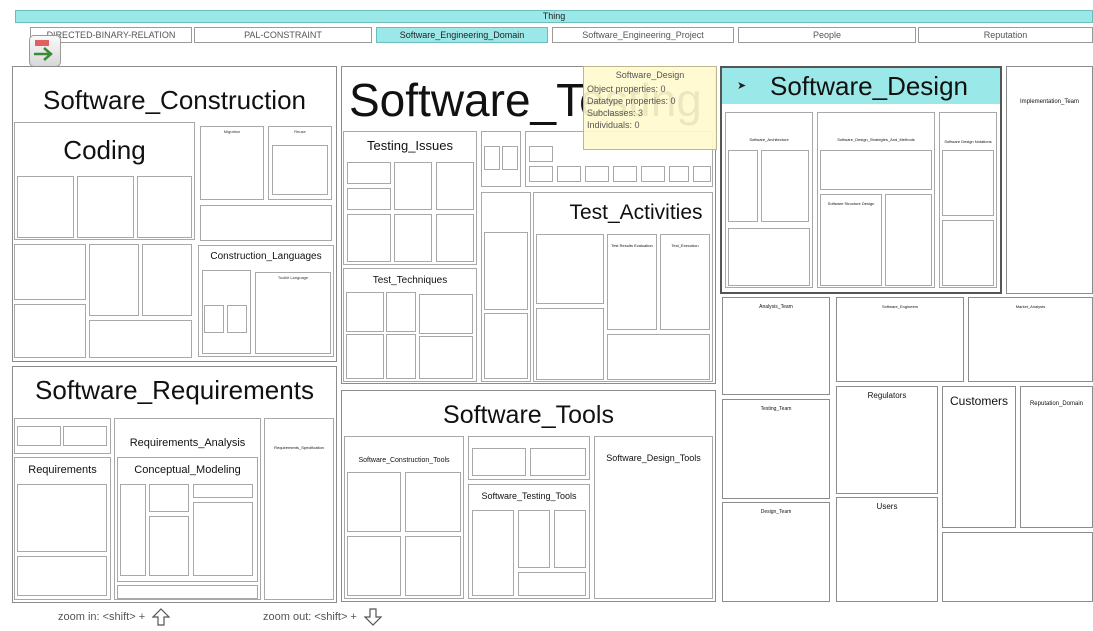 Image resolution: width=1093 pixels, height=631 pixels. I want to click on market-analysts-box: Market_Analysts, so click(1030, 339).